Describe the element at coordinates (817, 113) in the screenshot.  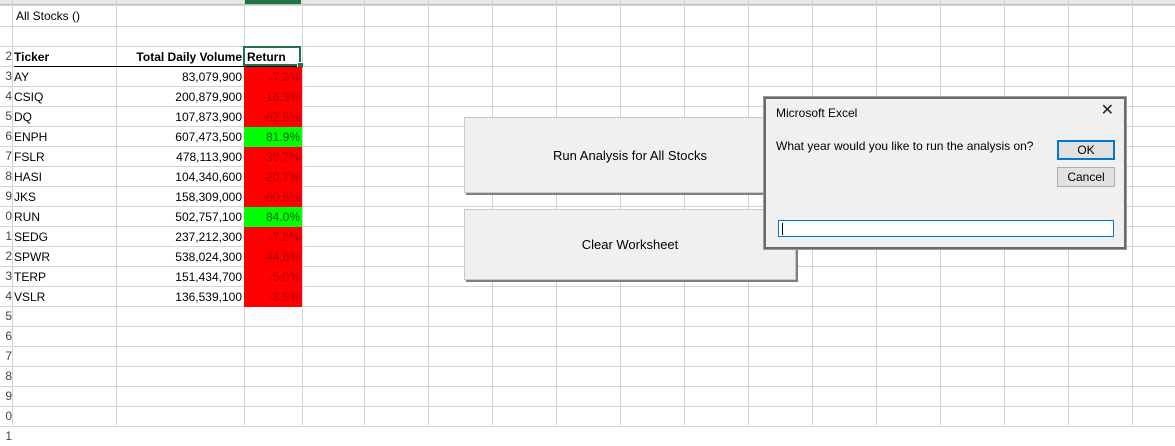
I see `dialog-title: Microsoft Excel` at that location.